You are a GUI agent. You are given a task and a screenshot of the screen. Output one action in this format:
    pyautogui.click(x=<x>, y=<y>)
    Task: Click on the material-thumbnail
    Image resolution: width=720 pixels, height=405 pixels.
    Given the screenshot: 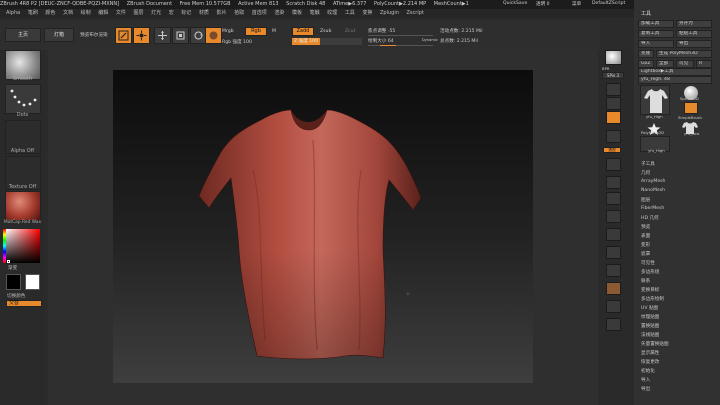 What is the action you would take?
    pyautogui.click(x=23, y=206)
    